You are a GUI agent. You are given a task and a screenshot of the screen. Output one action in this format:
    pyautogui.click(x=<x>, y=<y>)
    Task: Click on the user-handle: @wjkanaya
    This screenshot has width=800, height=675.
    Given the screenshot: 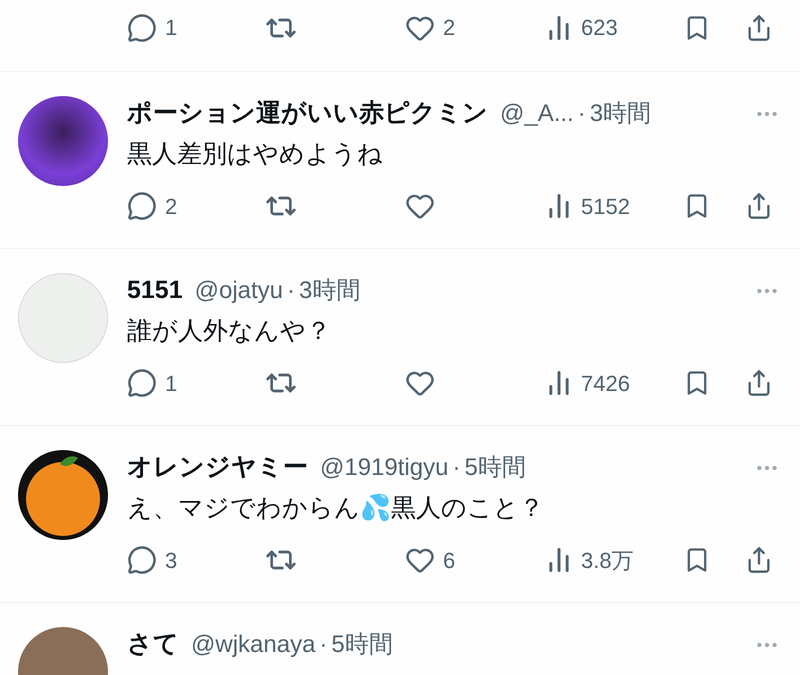 What is the action you would take?
    pyautogui.click(x=253, y=645)
    